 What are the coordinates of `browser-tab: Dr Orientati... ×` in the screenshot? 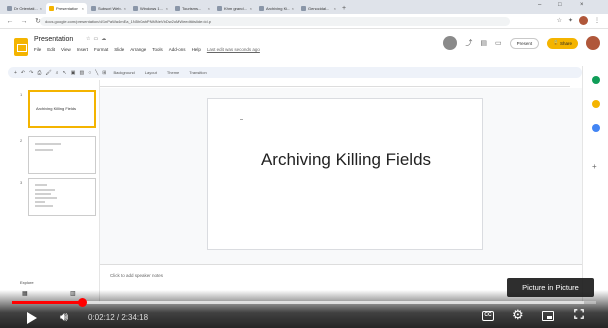 It's located at (24, 8).